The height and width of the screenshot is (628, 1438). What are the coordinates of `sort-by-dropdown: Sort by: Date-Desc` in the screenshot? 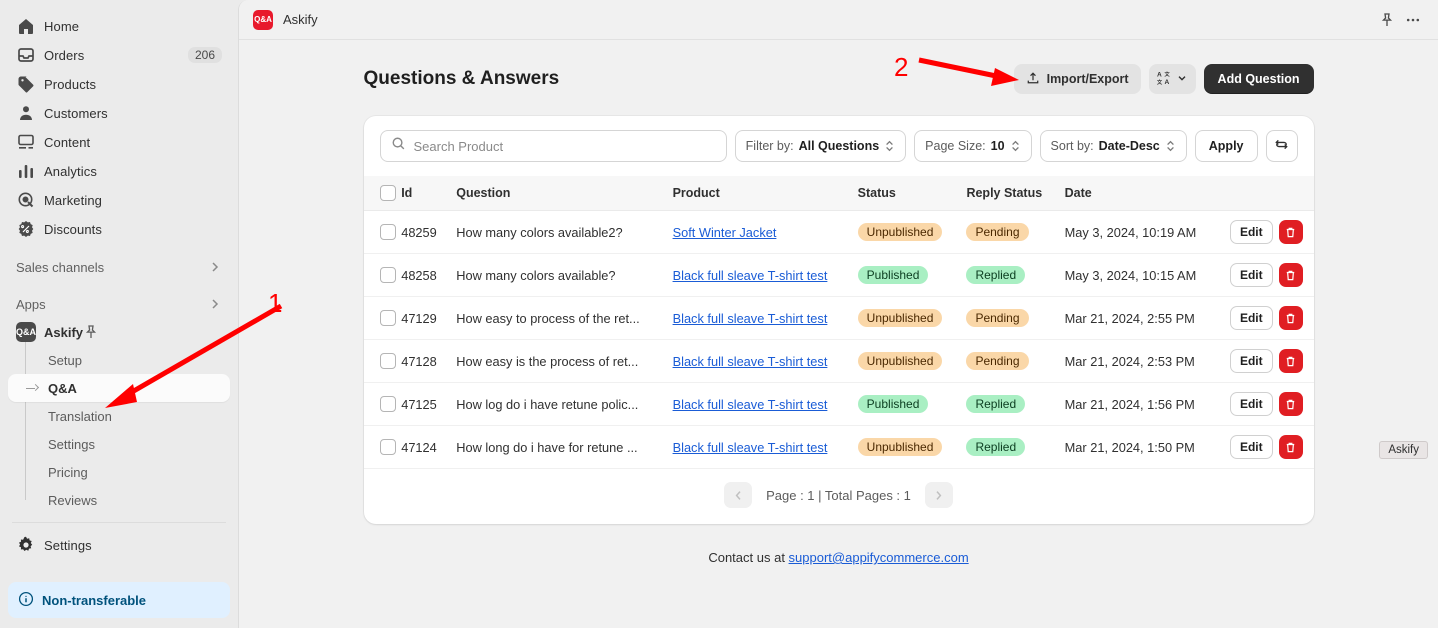 It's located at (1113, 146).